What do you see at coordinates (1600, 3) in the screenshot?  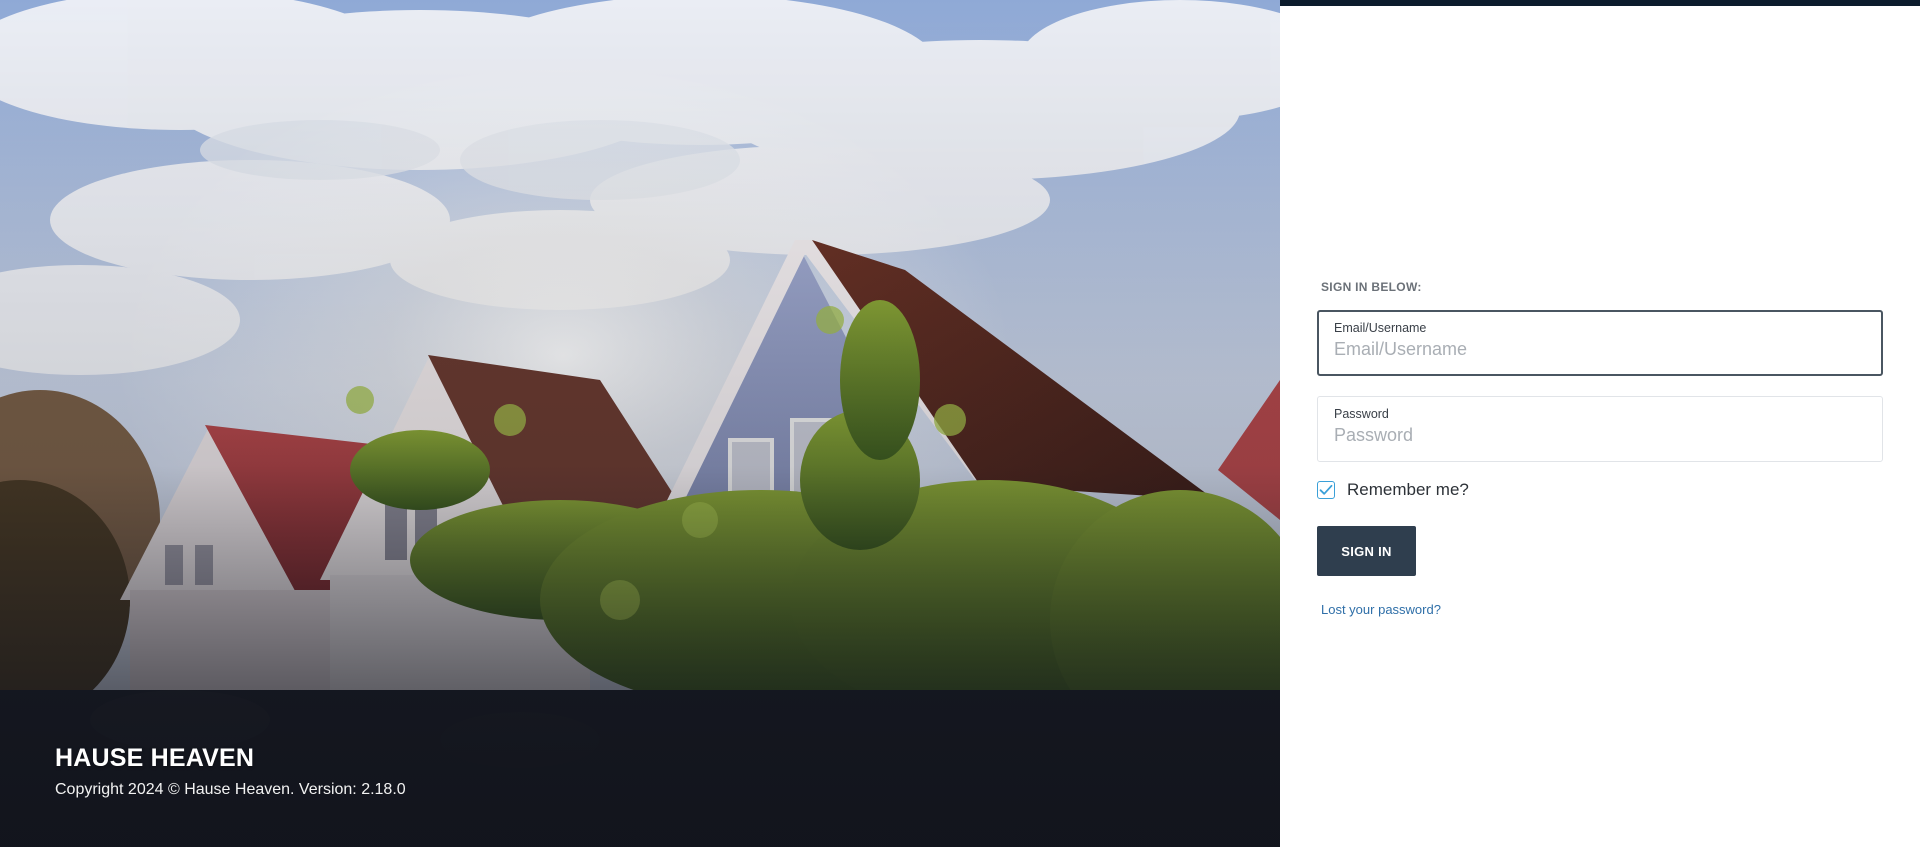 I see `panel-top-bar` at bounding box center [1600, 3].